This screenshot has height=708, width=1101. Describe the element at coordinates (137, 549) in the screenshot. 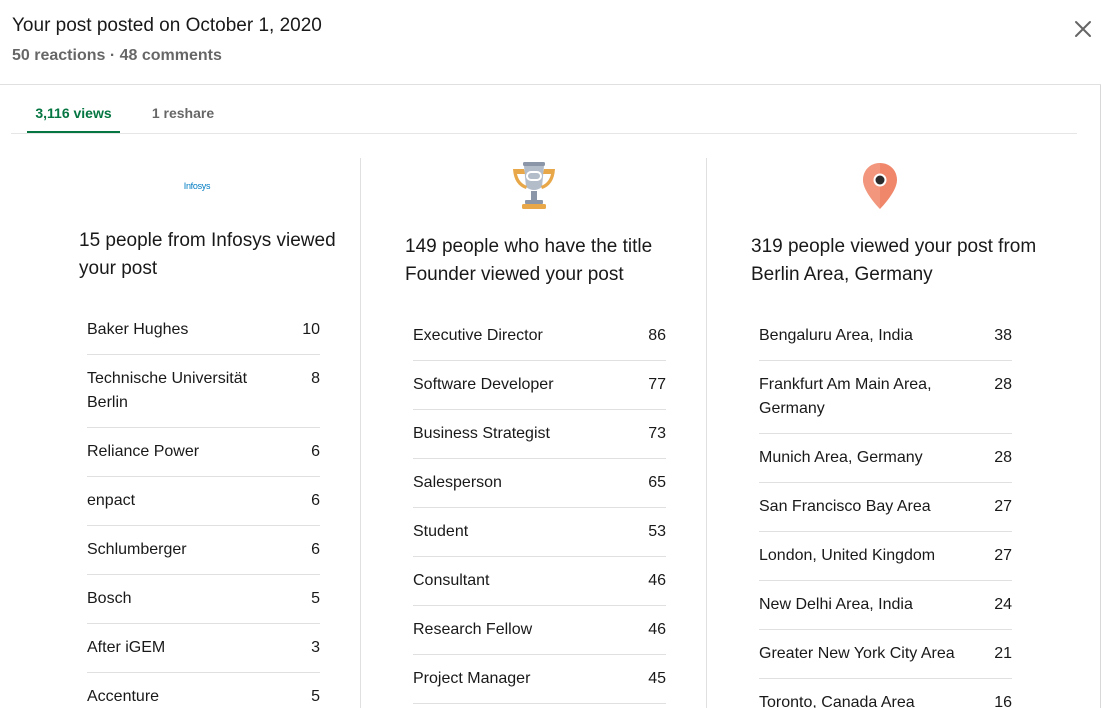

I see `item-name: Schlumberger` at that location.